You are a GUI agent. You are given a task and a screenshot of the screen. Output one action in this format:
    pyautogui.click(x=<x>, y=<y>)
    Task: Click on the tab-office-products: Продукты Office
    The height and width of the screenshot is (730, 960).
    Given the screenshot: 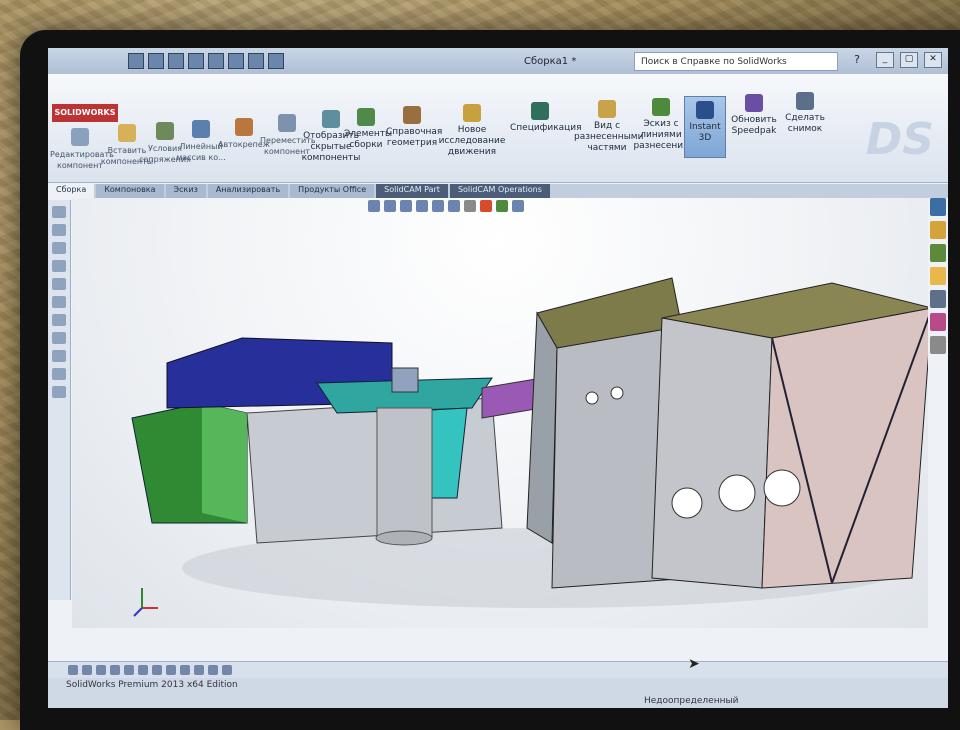 What is the action you would take?
    pyautogui.click(x=332, y=191)
    